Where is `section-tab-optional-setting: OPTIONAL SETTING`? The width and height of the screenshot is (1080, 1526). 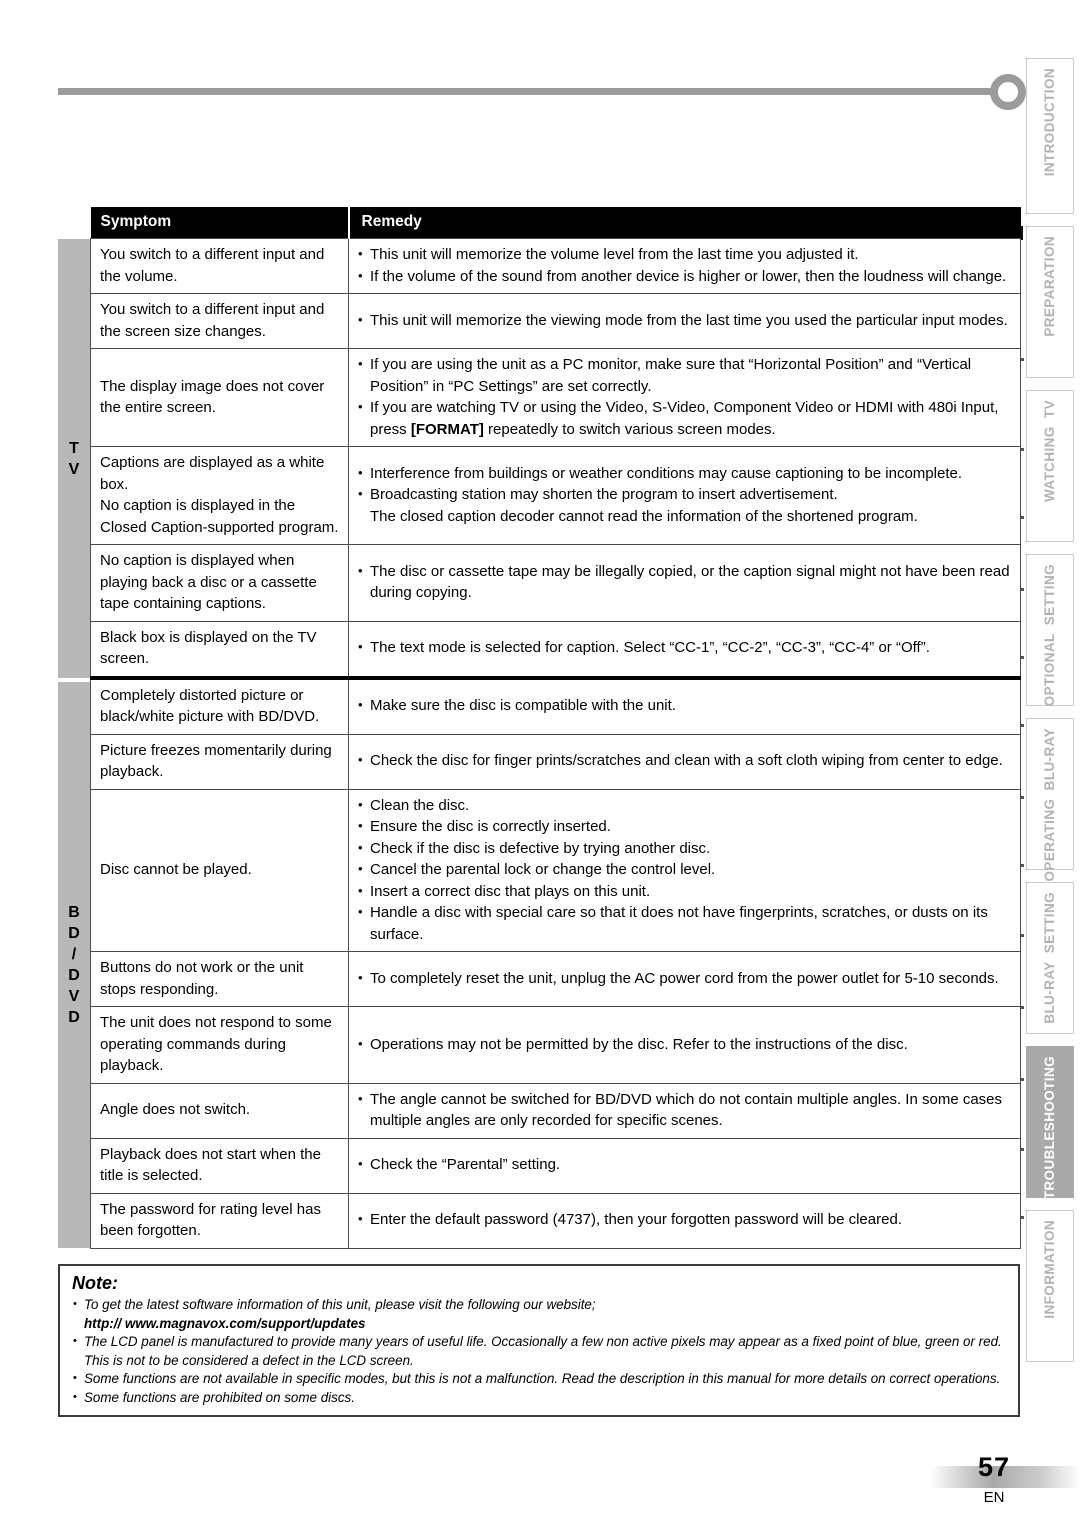 section-tab-optional-setting: OPTIONAL SETTING is located at coordinates (1050, 630).